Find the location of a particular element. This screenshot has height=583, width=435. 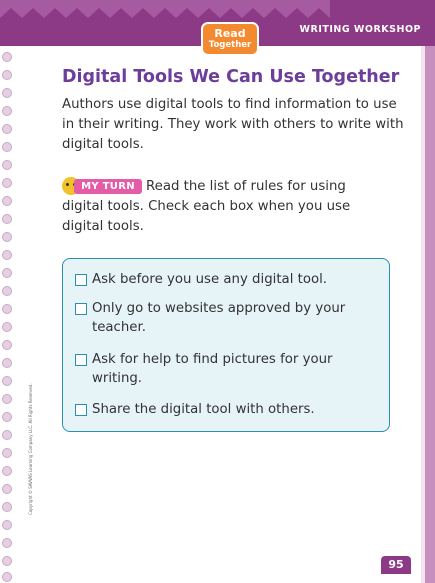

spiral-binding is located at coordinates (7, 317).